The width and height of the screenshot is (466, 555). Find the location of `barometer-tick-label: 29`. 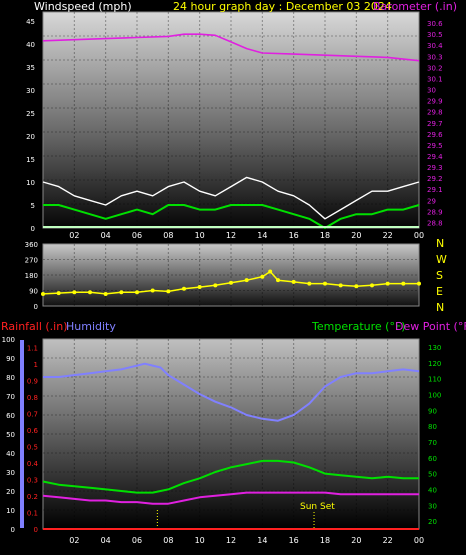

barometer-tick-label: 29 is located at coordinates (431, 201).